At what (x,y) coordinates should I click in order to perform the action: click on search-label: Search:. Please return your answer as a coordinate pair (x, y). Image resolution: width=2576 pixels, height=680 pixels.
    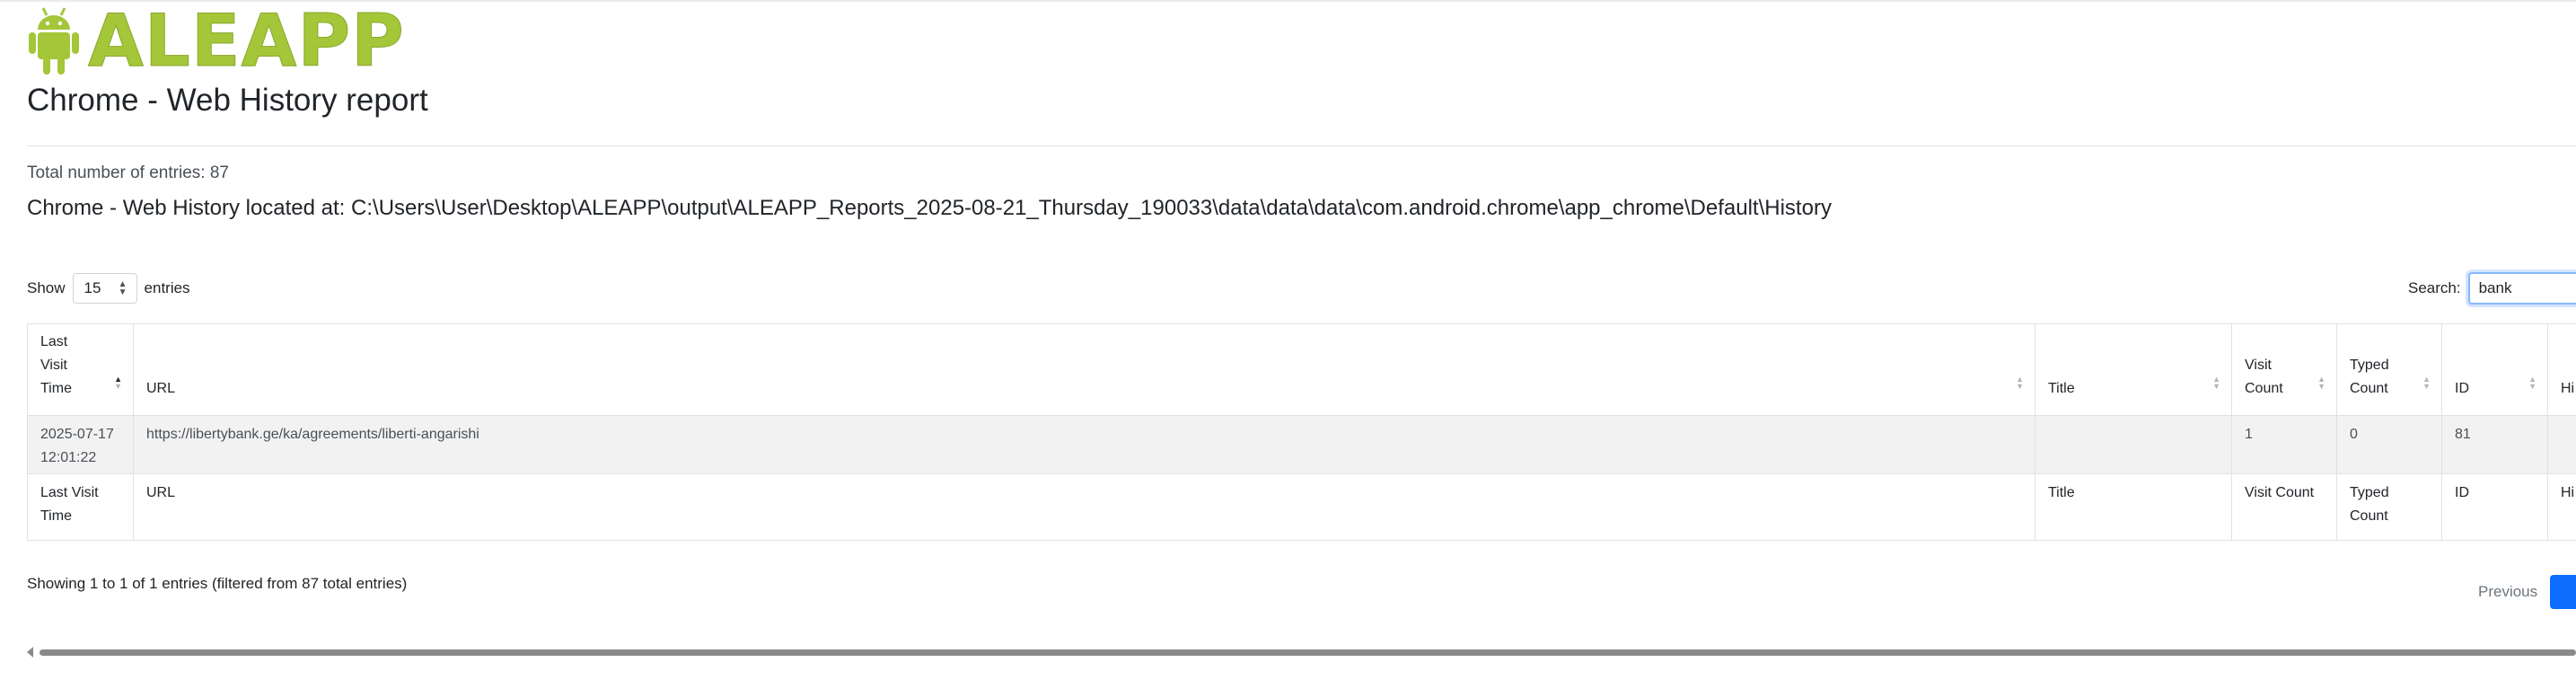
    Looking at the image, I should click on (2434, 287).